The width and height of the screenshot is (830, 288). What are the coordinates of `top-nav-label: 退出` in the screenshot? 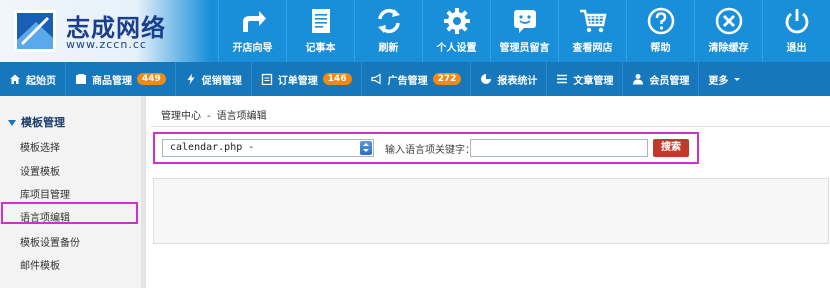 It's located at (796, 48).